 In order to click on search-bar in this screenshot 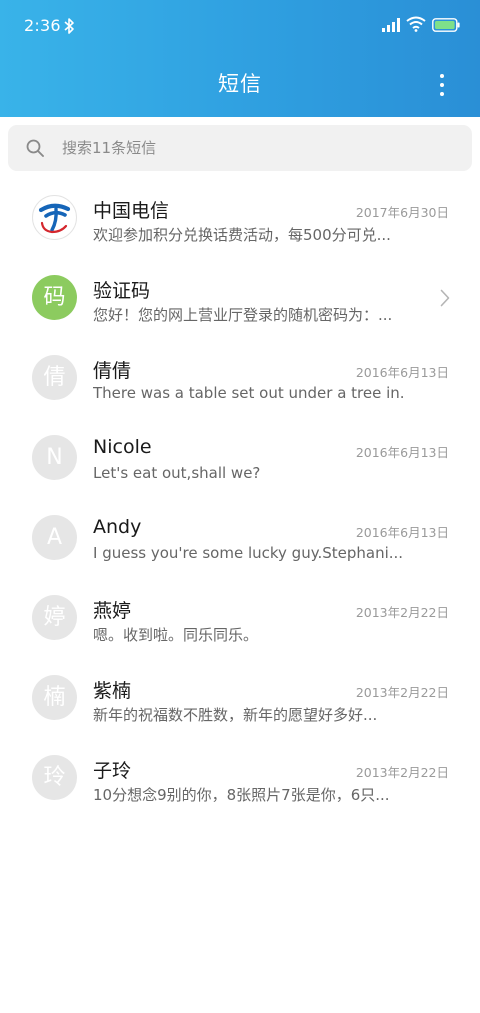, I will do `click(240, 148)`.